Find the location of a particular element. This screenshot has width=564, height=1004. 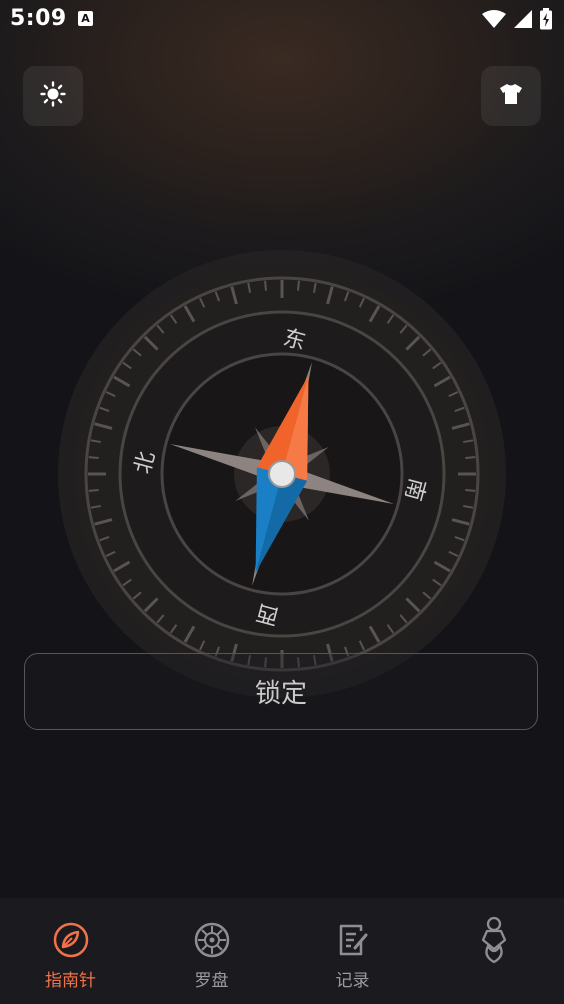

lock-button: 锁定 is located at coordinates (281, 691).